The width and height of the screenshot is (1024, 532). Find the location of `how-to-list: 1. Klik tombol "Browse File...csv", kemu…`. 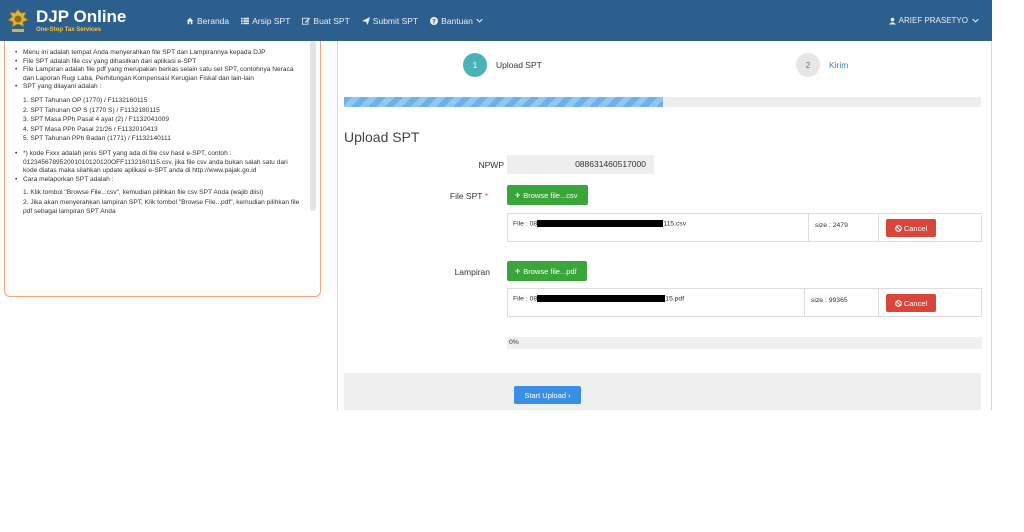

how-to-list: 1. Klik tombol "Browse File...csv", kemu… is located at coordinates (159, 202).